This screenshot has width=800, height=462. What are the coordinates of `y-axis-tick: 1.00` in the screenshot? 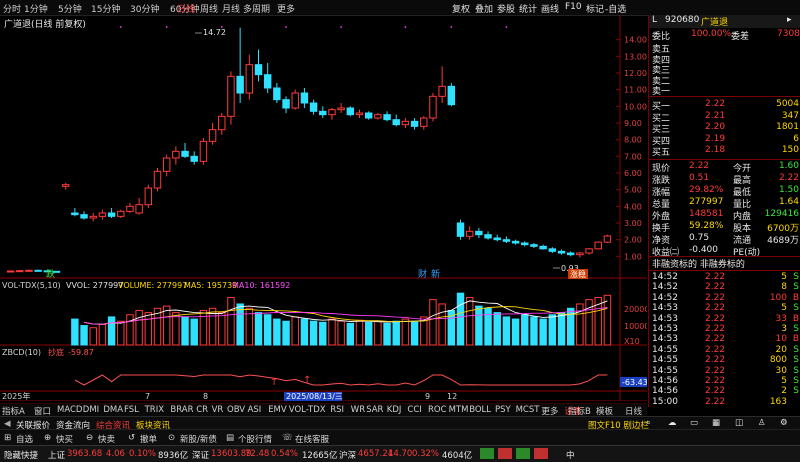 It's located at (633, 256).